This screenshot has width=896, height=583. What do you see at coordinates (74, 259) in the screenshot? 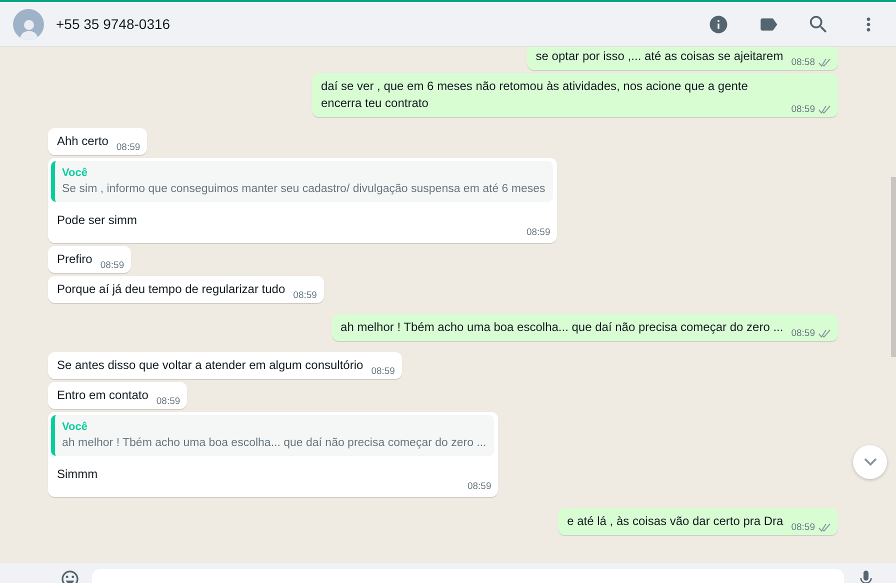
I see `message-text: Prefiro` at bounding box center [74, 259].